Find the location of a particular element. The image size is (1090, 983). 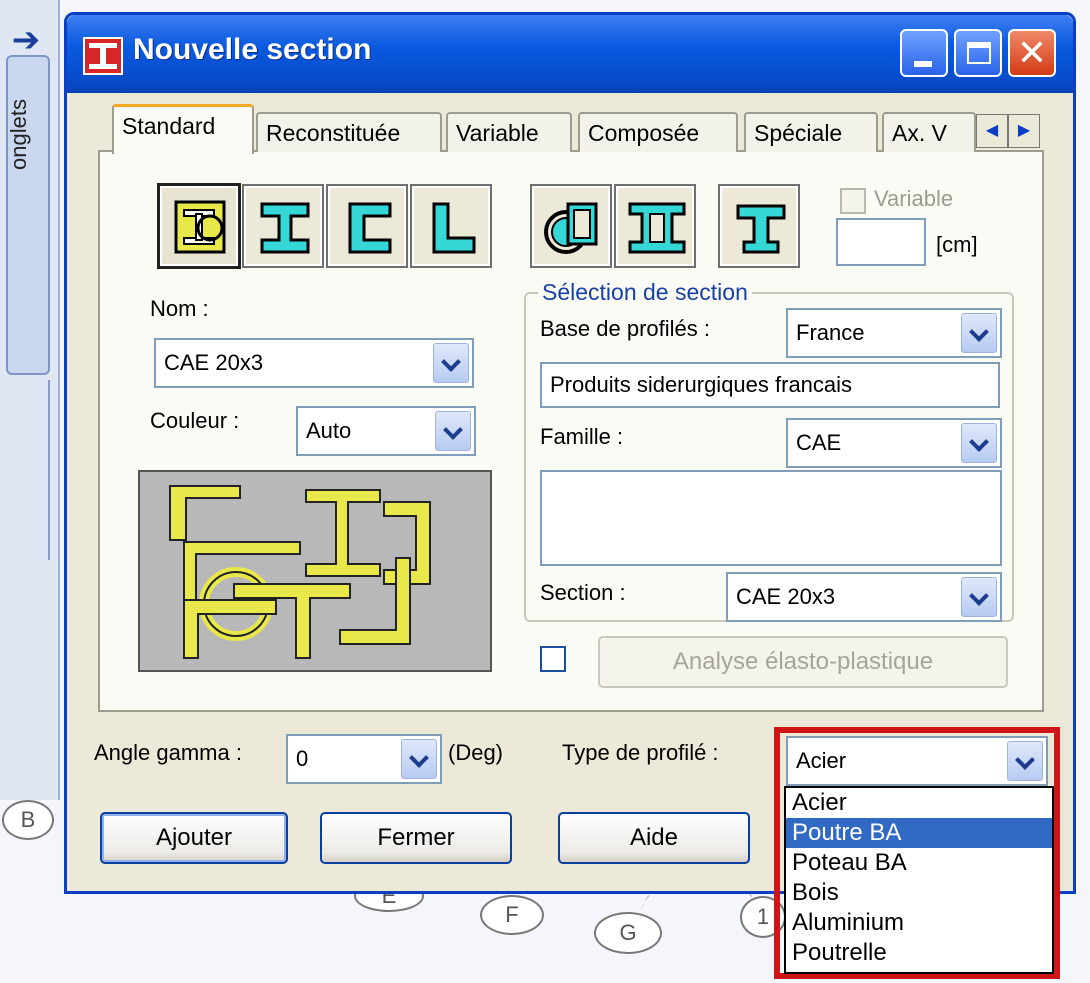

maximize-button is located at coordinates (978, 53).